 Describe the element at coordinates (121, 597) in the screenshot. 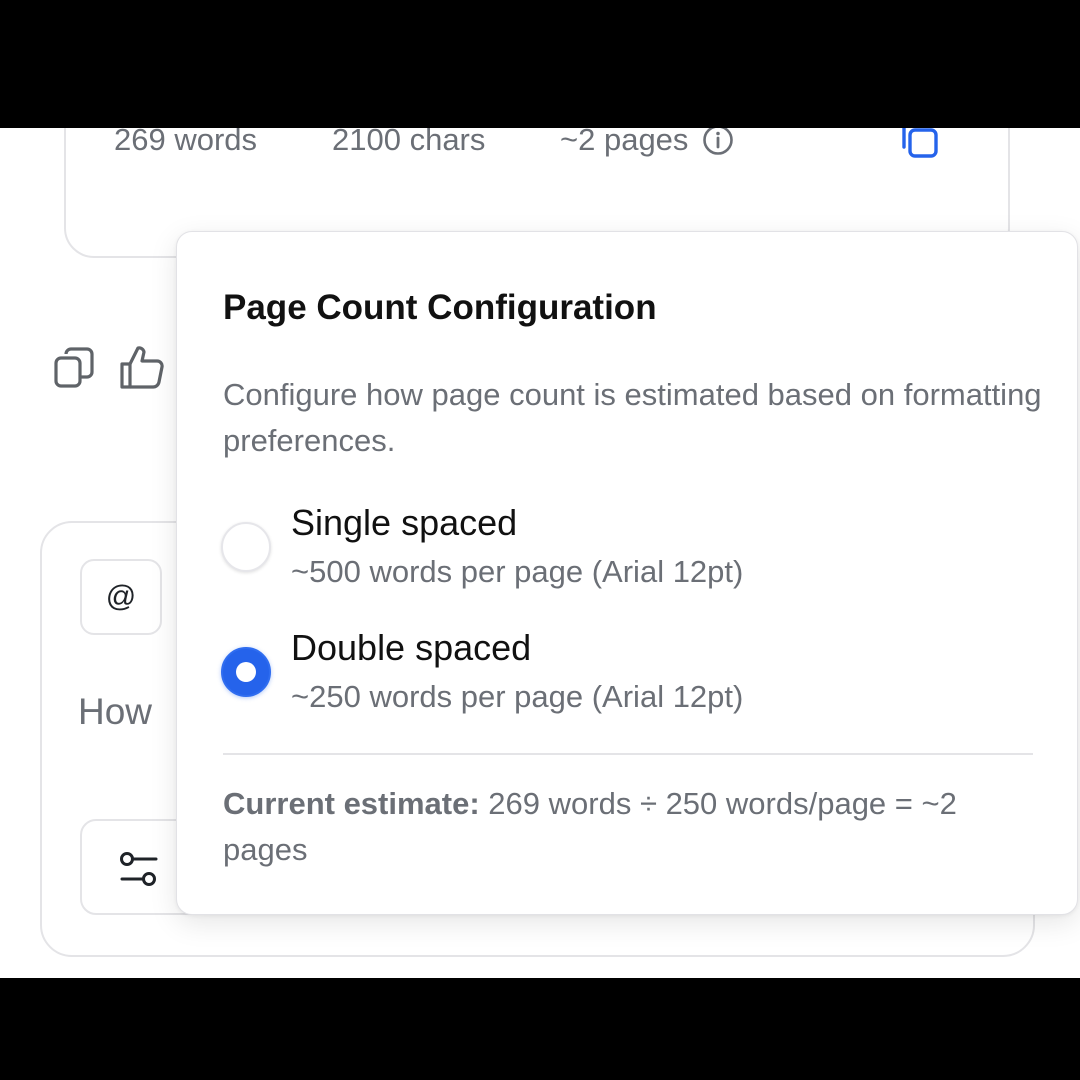

I see `mention-button: @` at that location.